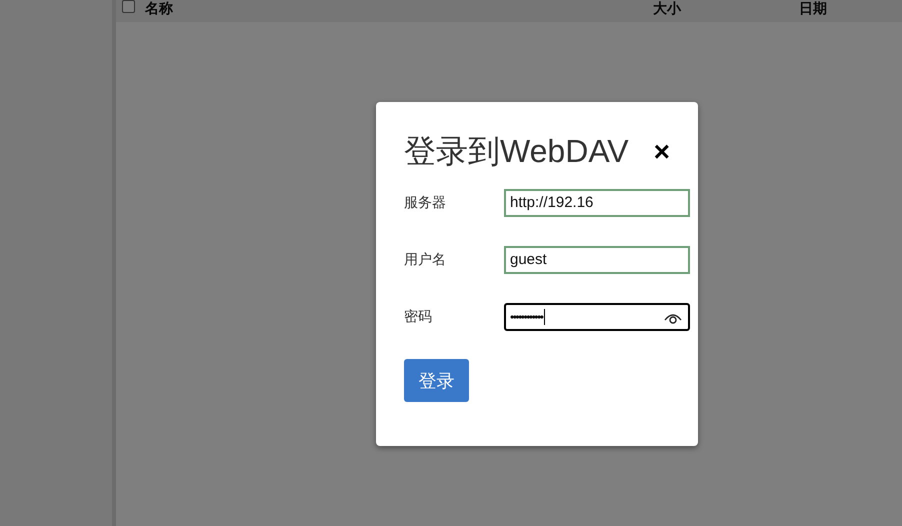 Image resolution: width=902 pixels, height=526 pixels. I want to click on login-button: 登录, so click(436, 380).